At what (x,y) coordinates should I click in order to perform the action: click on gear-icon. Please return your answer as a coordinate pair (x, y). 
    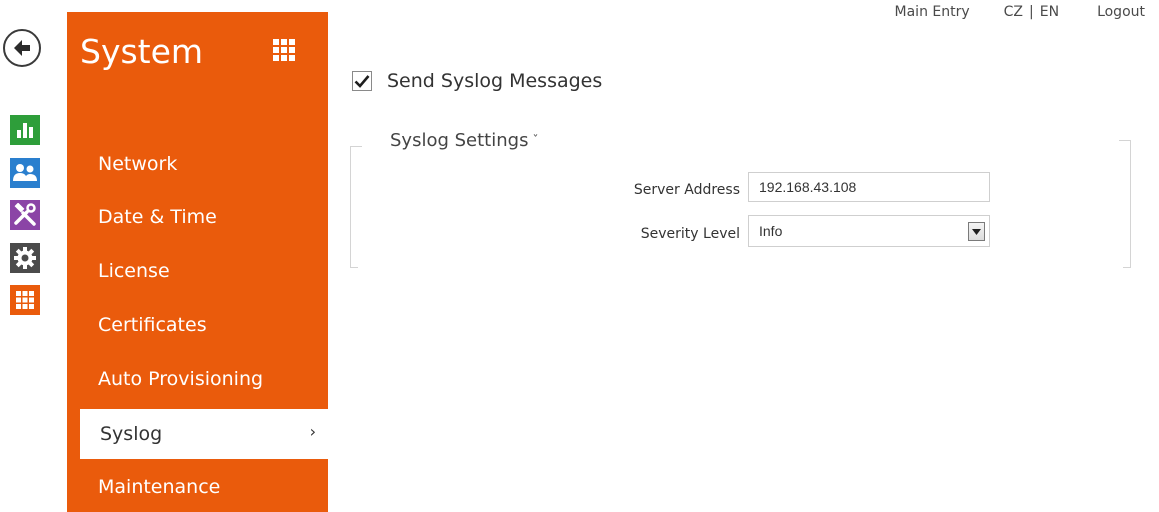
    Looking at the image, I should click on (25, 258).